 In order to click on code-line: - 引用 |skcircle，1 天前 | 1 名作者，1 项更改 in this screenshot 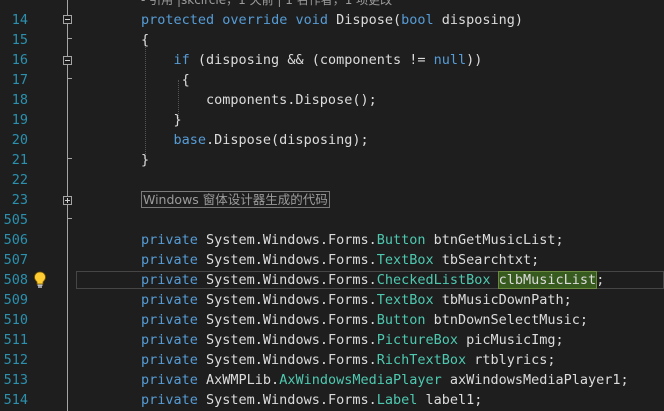, I will do `click(332, 5)`.